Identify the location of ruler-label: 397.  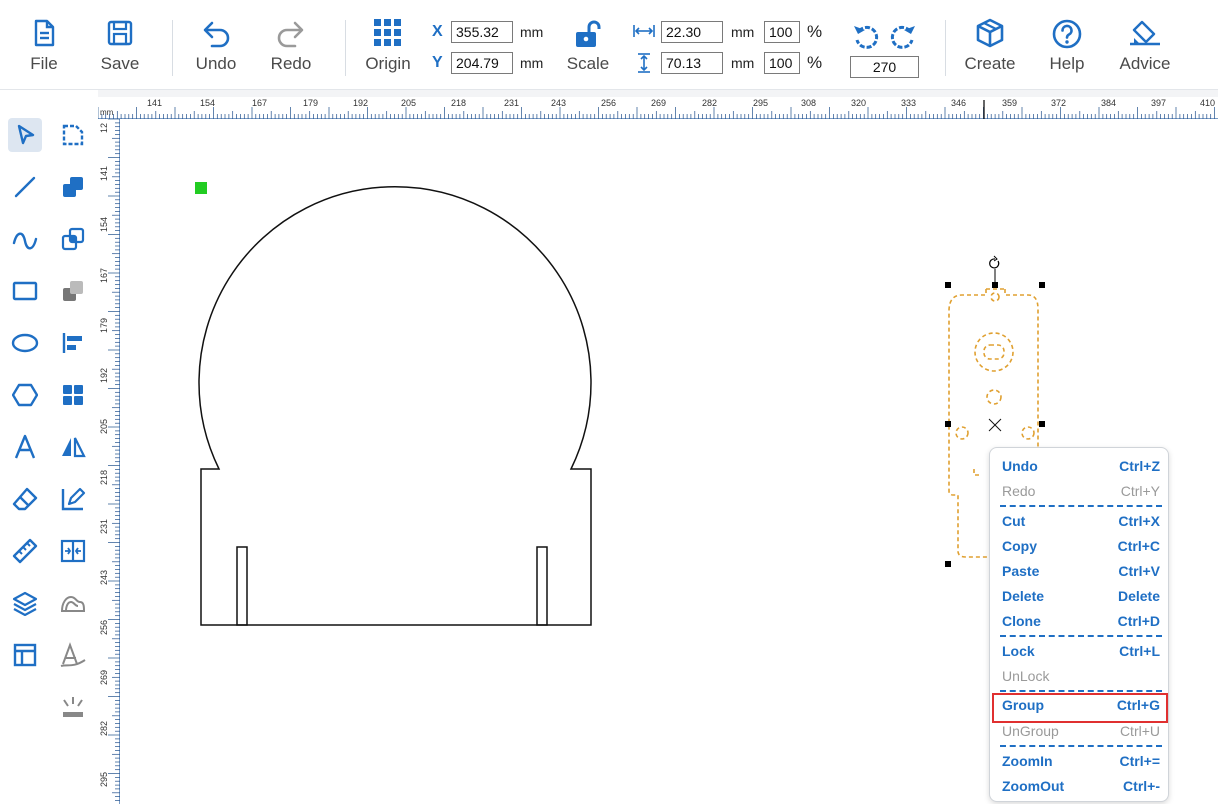
(1159, 103).